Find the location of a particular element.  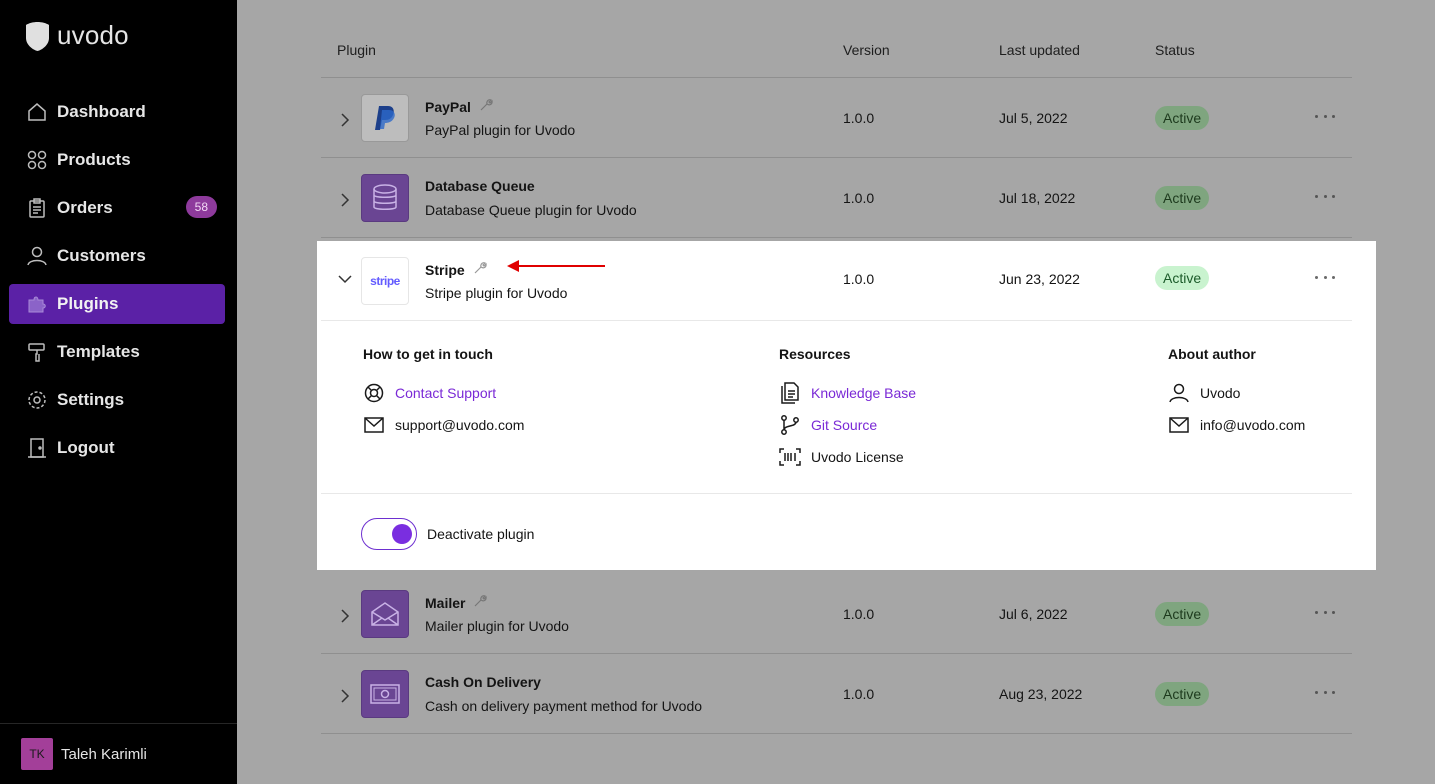

paint-roller-icon is located at coordinates (37, 352).